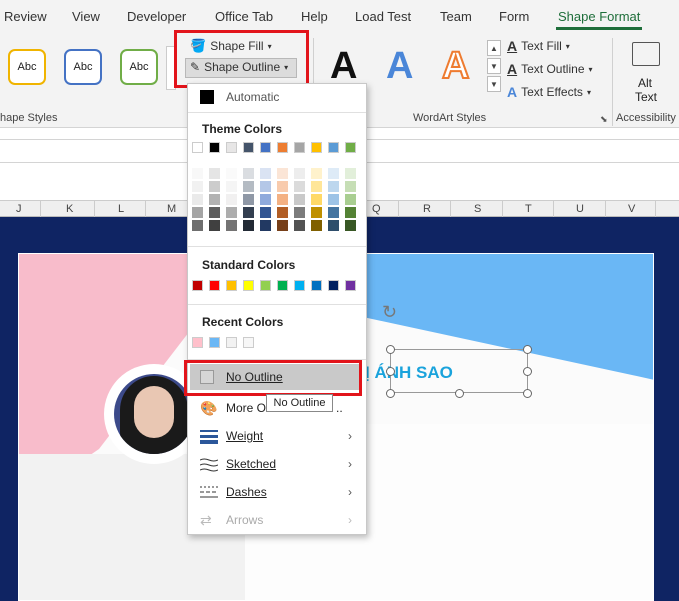 The image size is (679, 601). I want to click on wordart-style-orange: A, so click(455, 66).